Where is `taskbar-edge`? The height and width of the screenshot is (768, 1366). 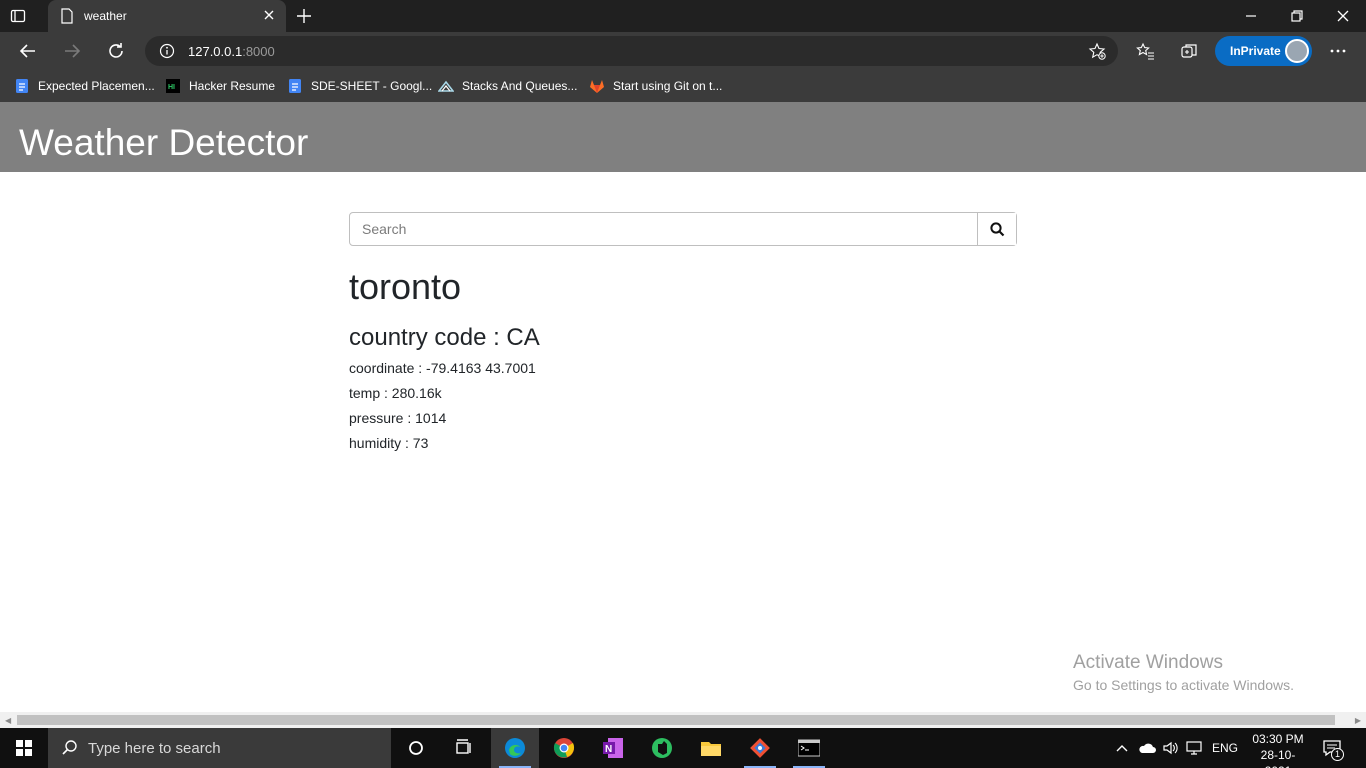 taskbar-edge is located at coordinates (515, 748).